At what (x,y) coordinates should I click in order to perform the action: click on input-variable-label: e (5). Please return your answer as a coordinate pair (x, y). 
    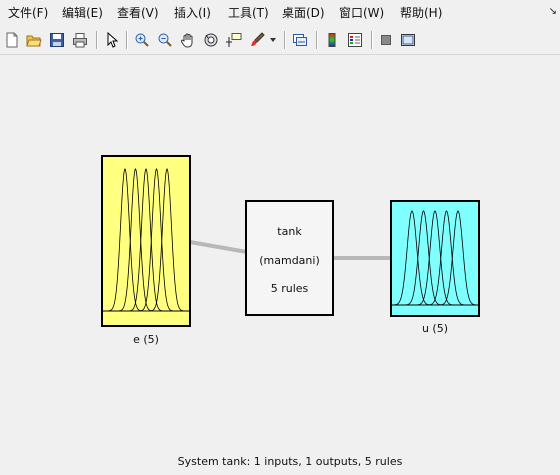
    Looking at the image, I should click on (146, 339).